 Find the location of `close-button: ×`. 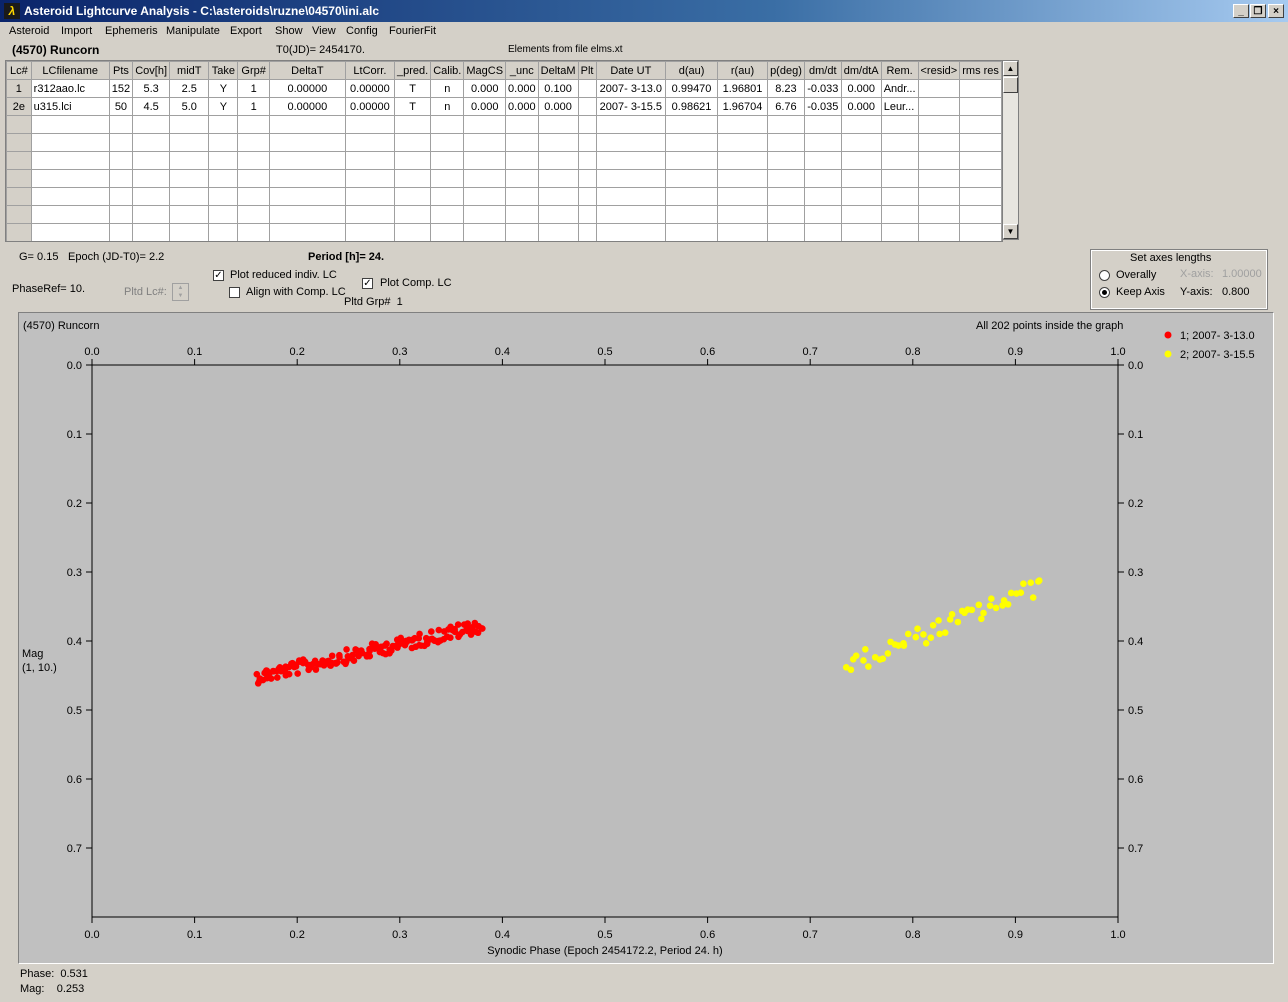

close-button: × is located at coordinates (1276, 11).